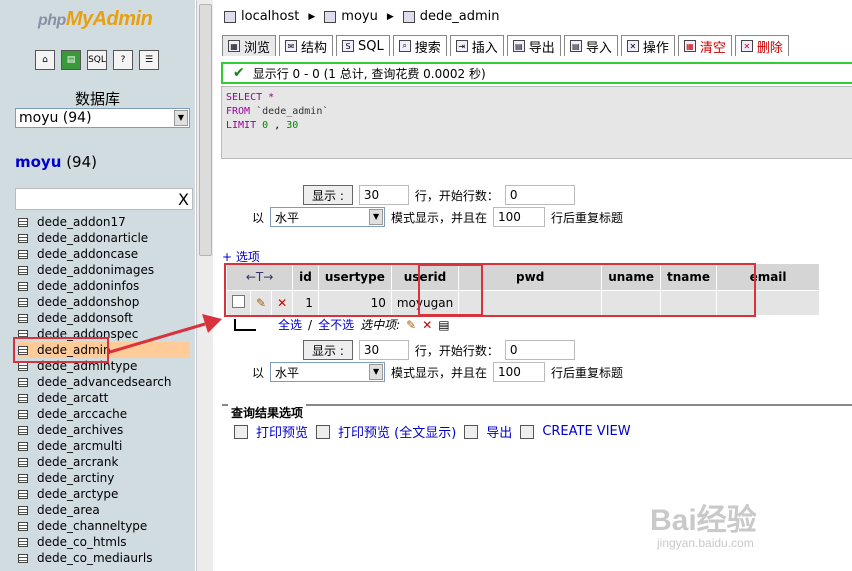 The image size is (852, 571). Describe the element at coordinates (72, 398) in the screenshot. I see `sidebar-item-label: dede_arcatt` at that location.